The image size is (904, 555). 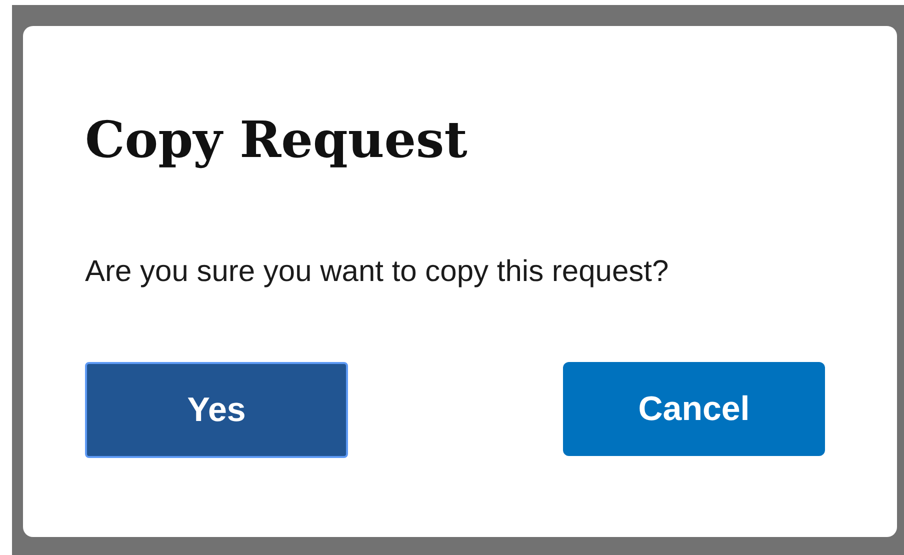 What do you see at coordinates (377, 272) in the screenshot?
I see `dialog-message: Are you sure you want to copy this request?` at bounding box center [377, 272].